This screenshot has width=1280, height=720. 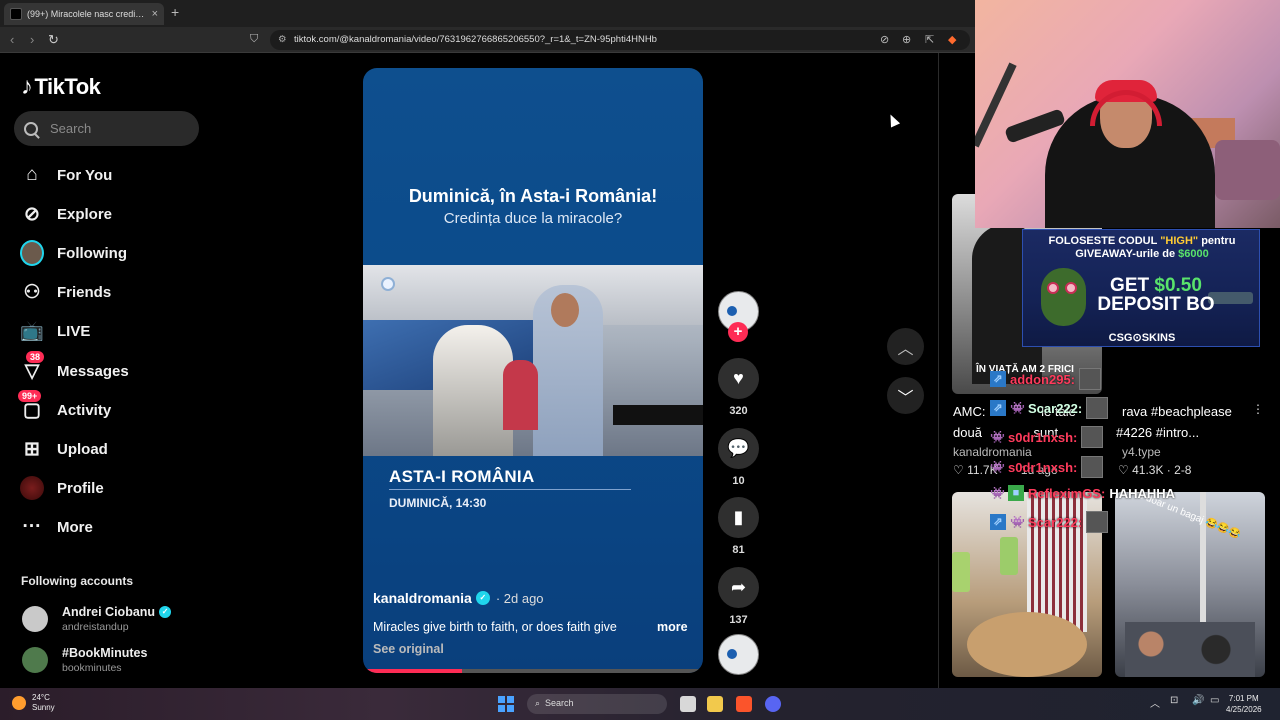 I want to click on alien-badge-icon: 👾, so click(x=1017, y=408).